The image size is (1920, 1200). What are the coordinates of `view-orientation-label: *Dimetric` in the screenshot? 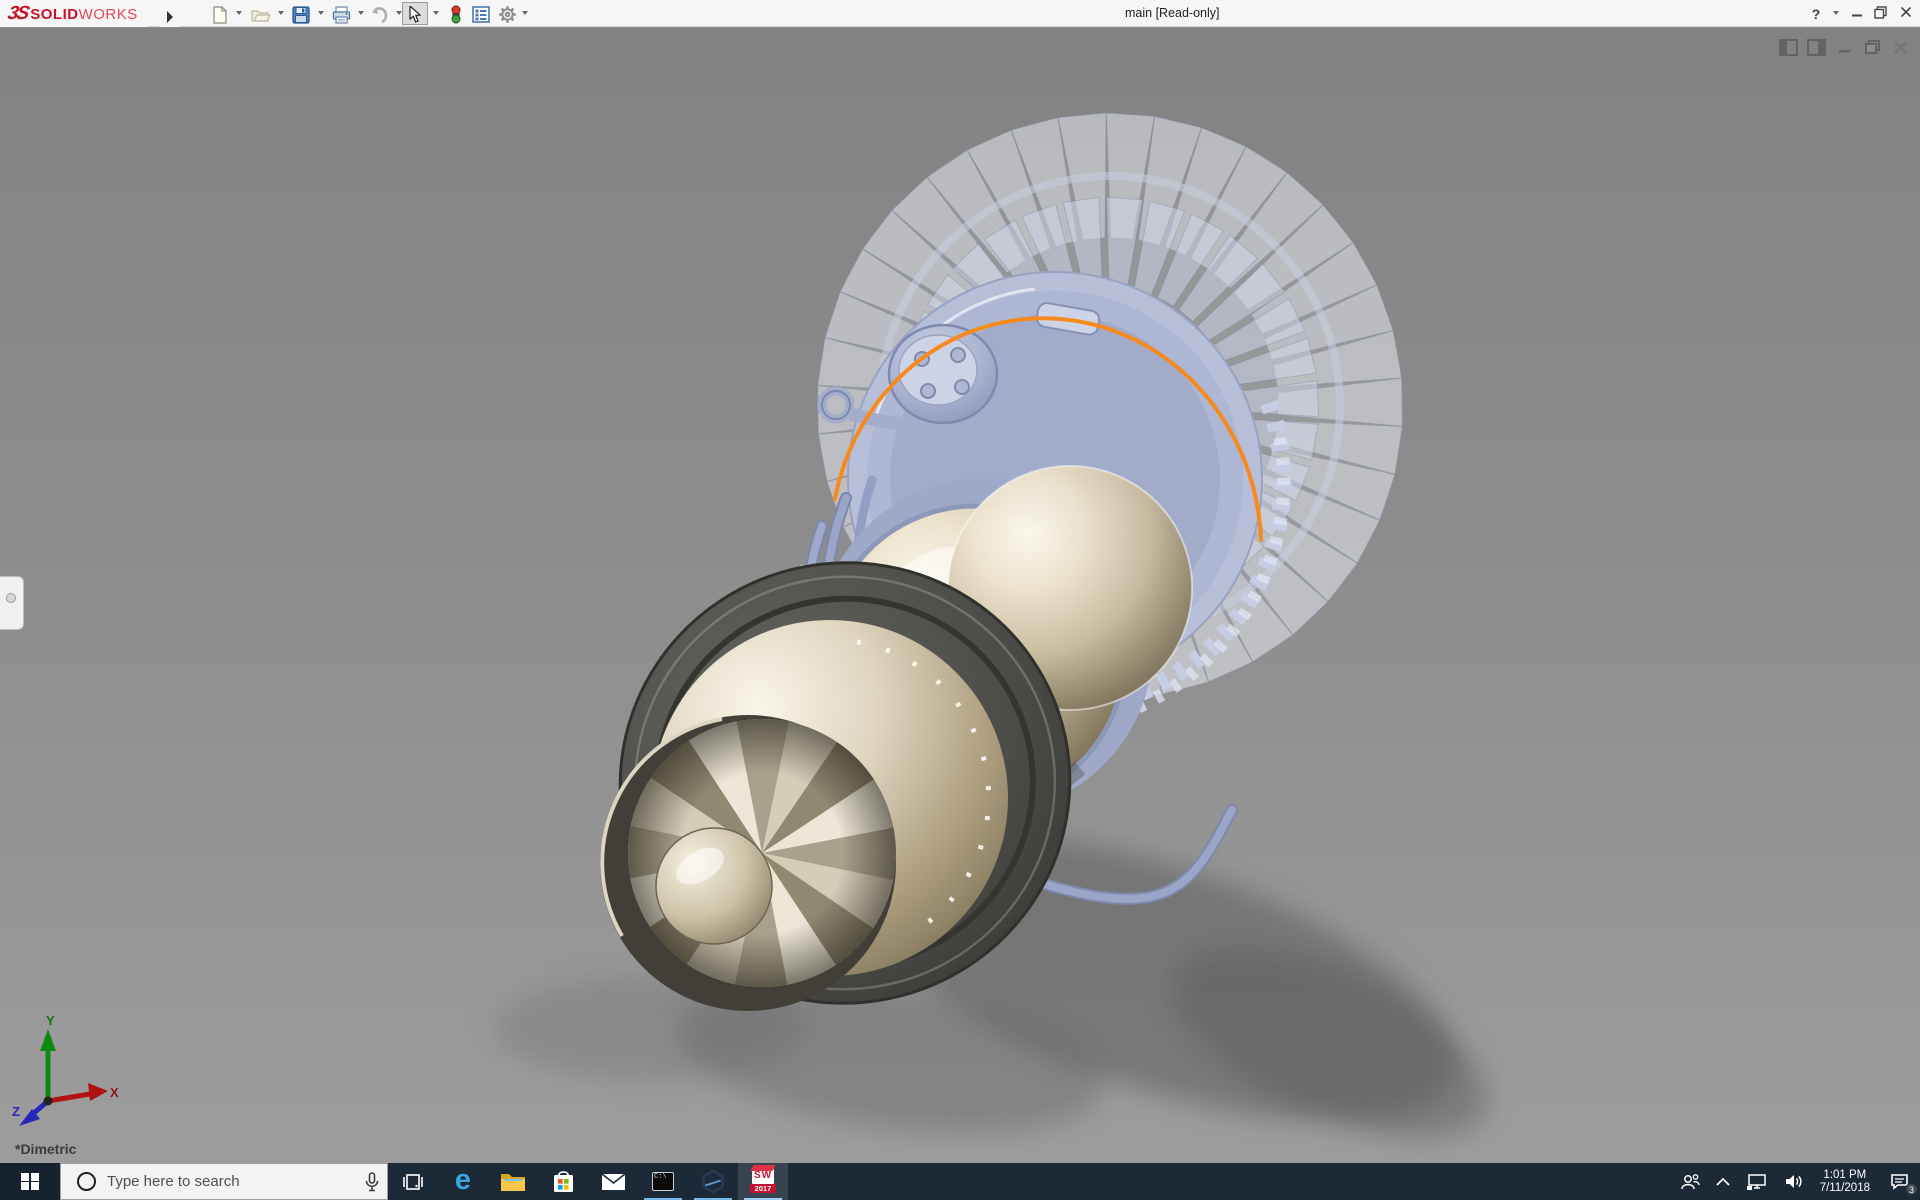 It's located at (46, 1149).